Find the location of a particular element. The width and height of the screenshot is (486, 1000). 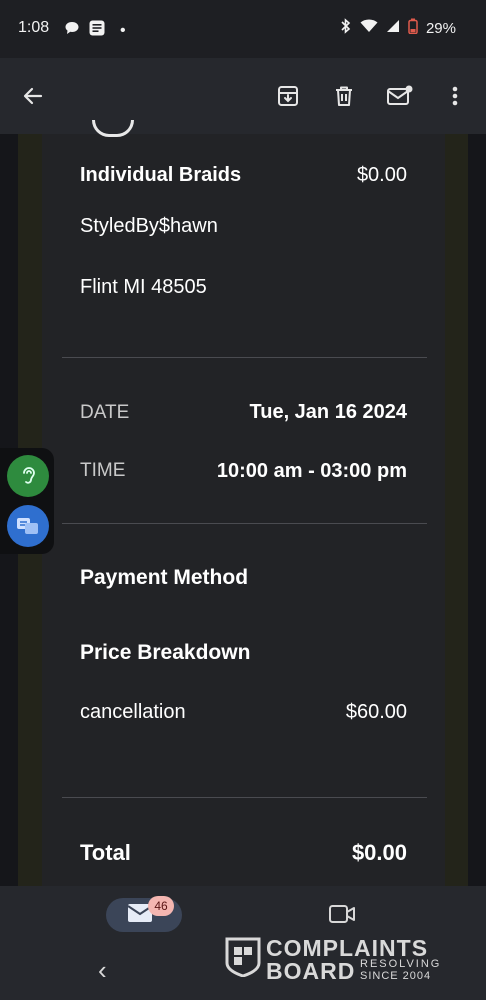

status-notification-icons: • is located at coordinates (95, 30).